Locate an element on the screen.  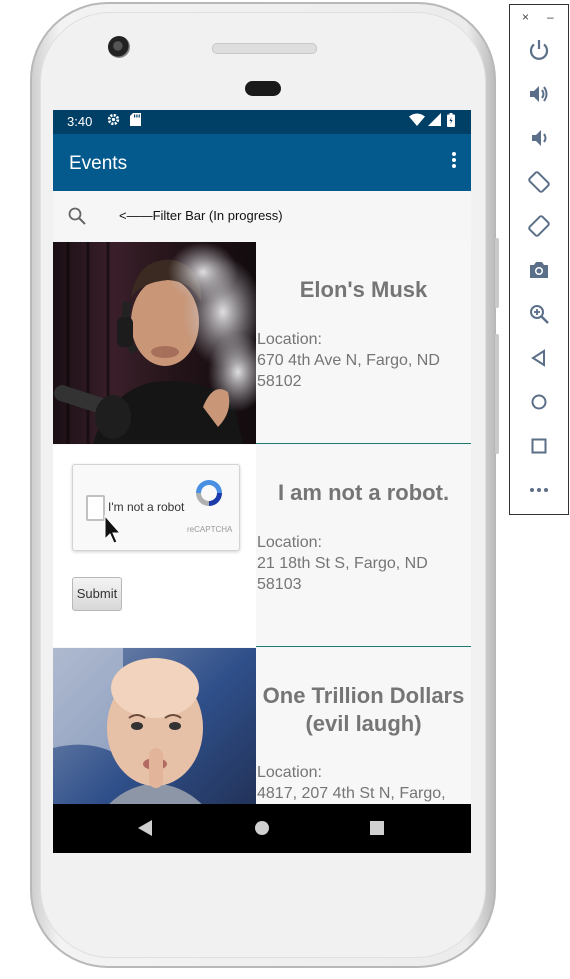
settings-icon is located at coordinates (113, 121).